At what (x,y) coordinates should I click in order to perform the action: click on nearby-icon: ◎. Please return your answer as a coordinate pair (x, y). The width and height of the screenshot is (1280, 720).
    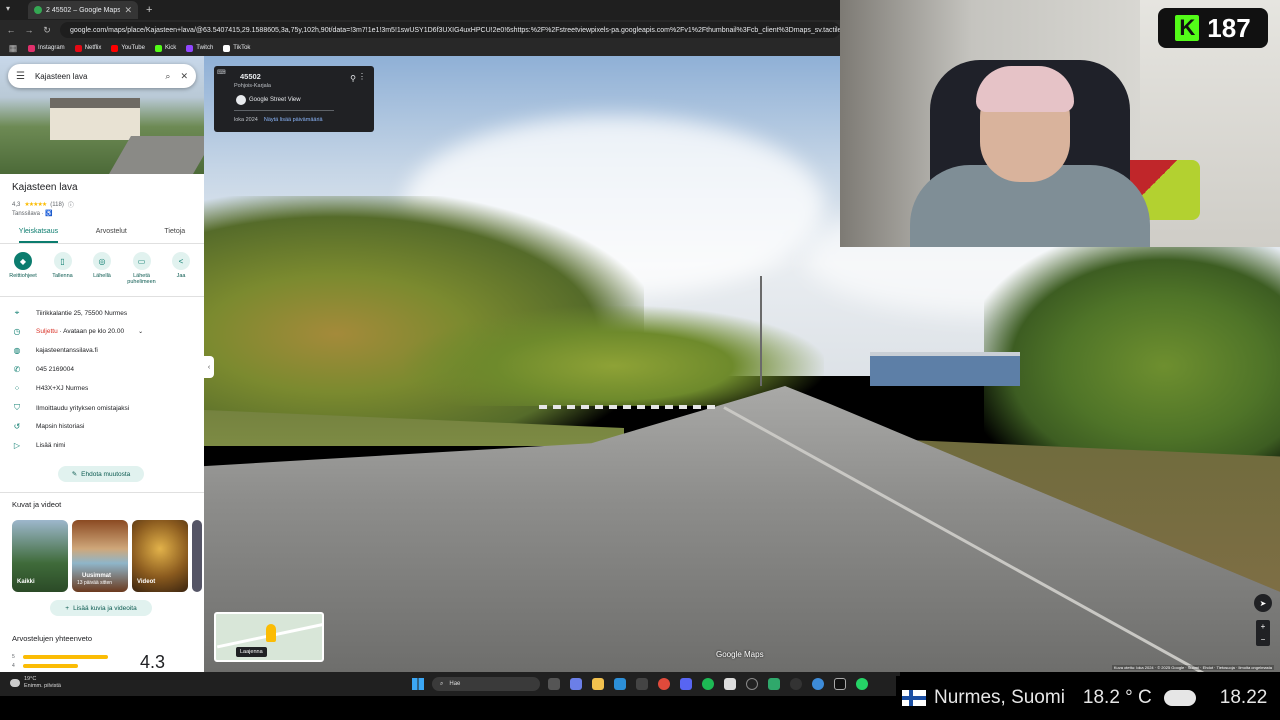
    Looking at the image, I should click on (102, 261).